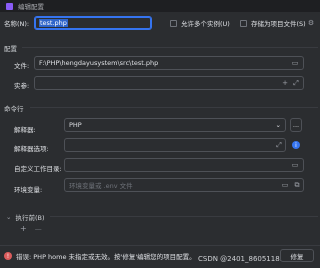 This screenshot has height=268, width=320. I want to click on fix-label: 修复, so click(297, 256).